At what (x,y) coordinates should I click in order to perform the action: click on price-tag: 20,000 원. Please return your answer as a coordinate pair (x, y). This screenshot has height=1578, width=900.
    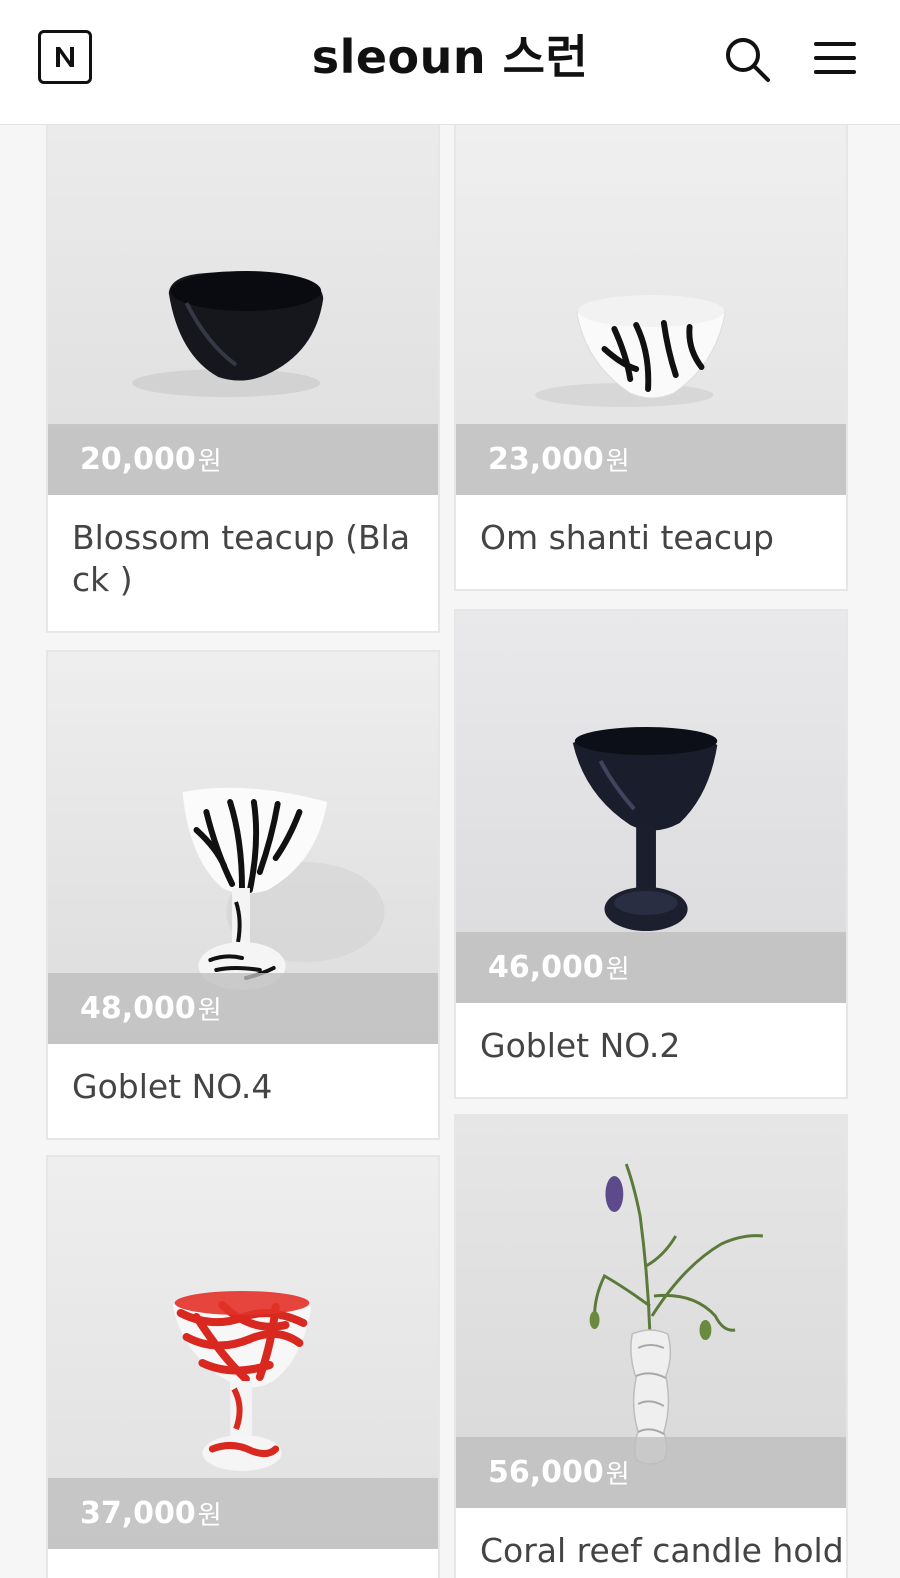
    Looking at the image, I should click on (243, 459).